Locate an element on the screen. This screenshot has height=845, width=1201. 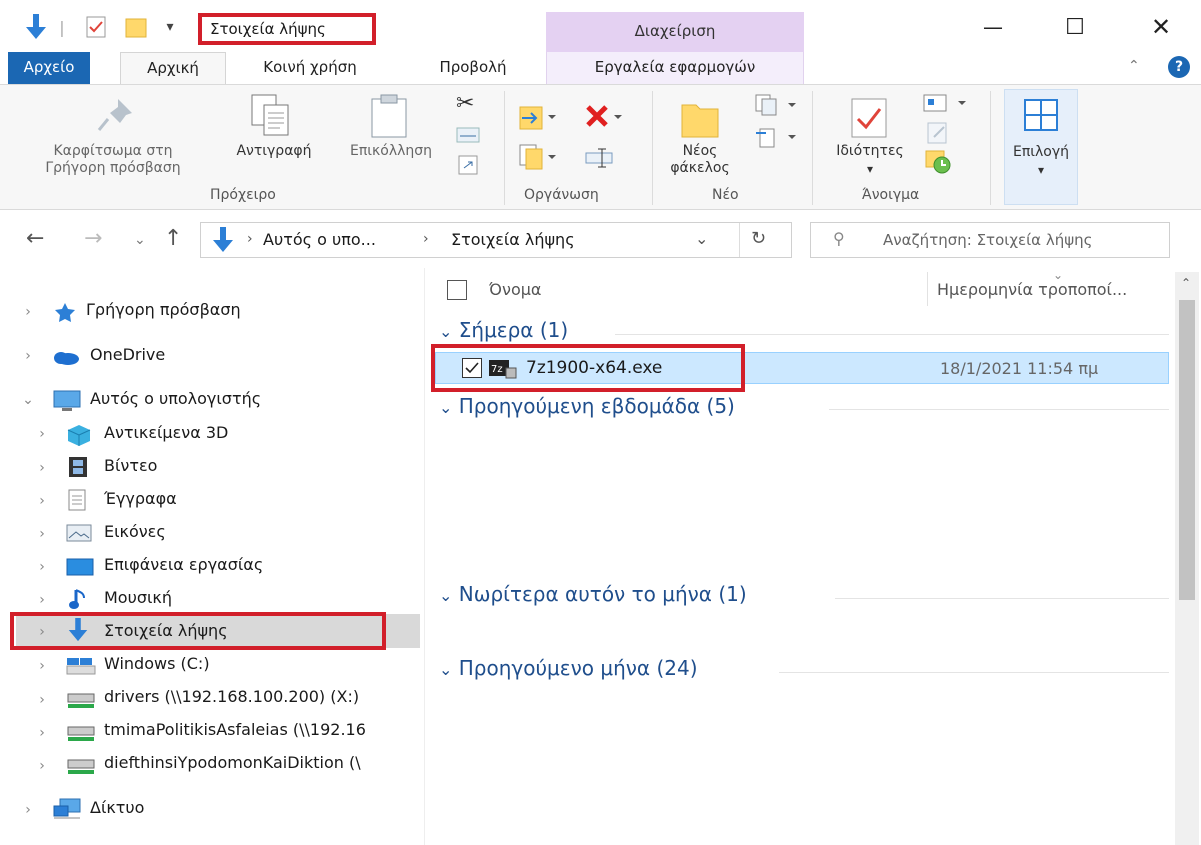
up-arrow-icon: ↑ is located at coordinates (173, 238).